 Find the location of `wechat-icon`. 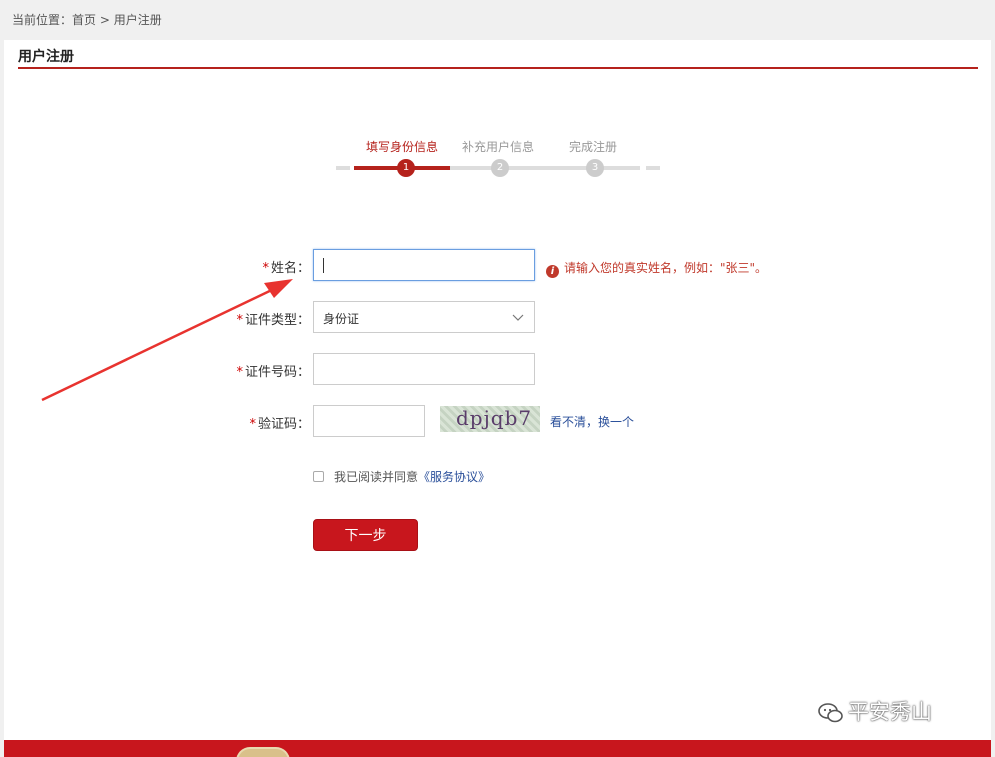

wechat-icon is located at coordinates (830, 713).